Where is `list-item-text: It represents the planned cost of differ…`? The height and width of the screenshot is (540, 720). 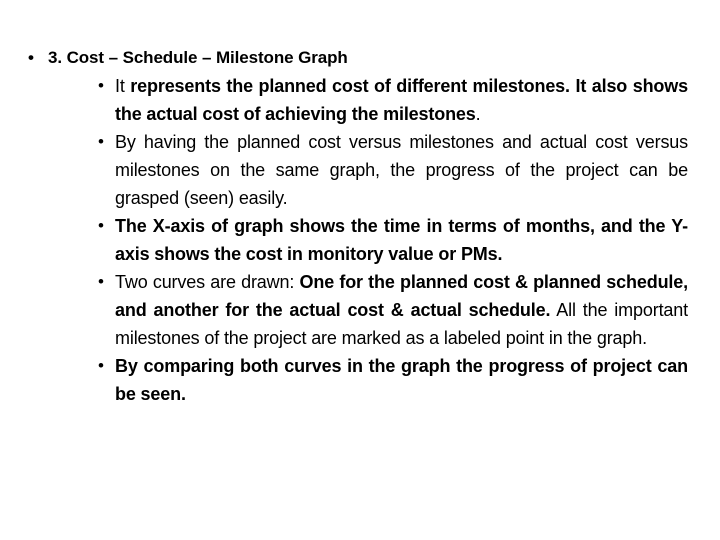 list-item-text: It represents the planned cost of differ… is located at coordinates (401, 100).